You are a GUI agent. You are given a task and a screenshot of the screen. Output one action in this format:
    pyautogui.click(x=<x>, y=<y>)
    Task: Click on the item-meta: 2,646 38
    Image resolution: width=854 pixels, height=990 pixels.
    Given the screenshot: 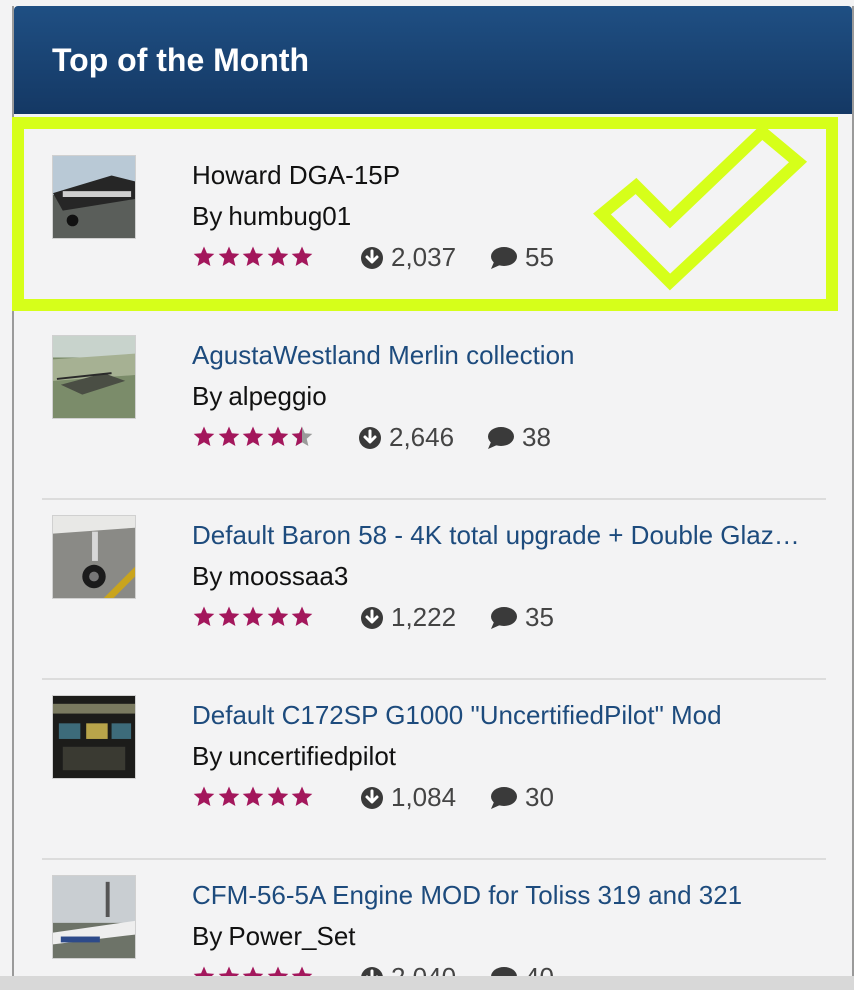 What is the action you would take?
    pyautogui.click(x=492, y=438)
    